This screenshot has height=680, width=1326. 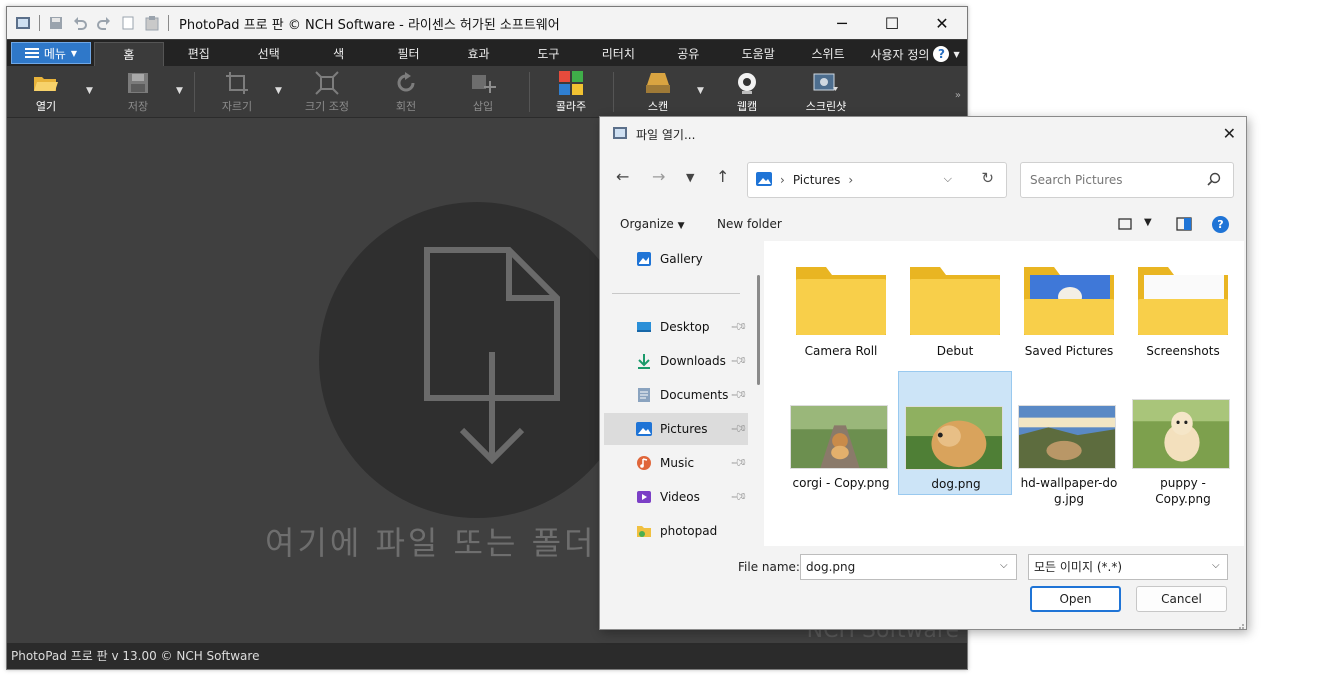 I want to click on save-ribbon-button: 저장, so click(x=138, y=92).